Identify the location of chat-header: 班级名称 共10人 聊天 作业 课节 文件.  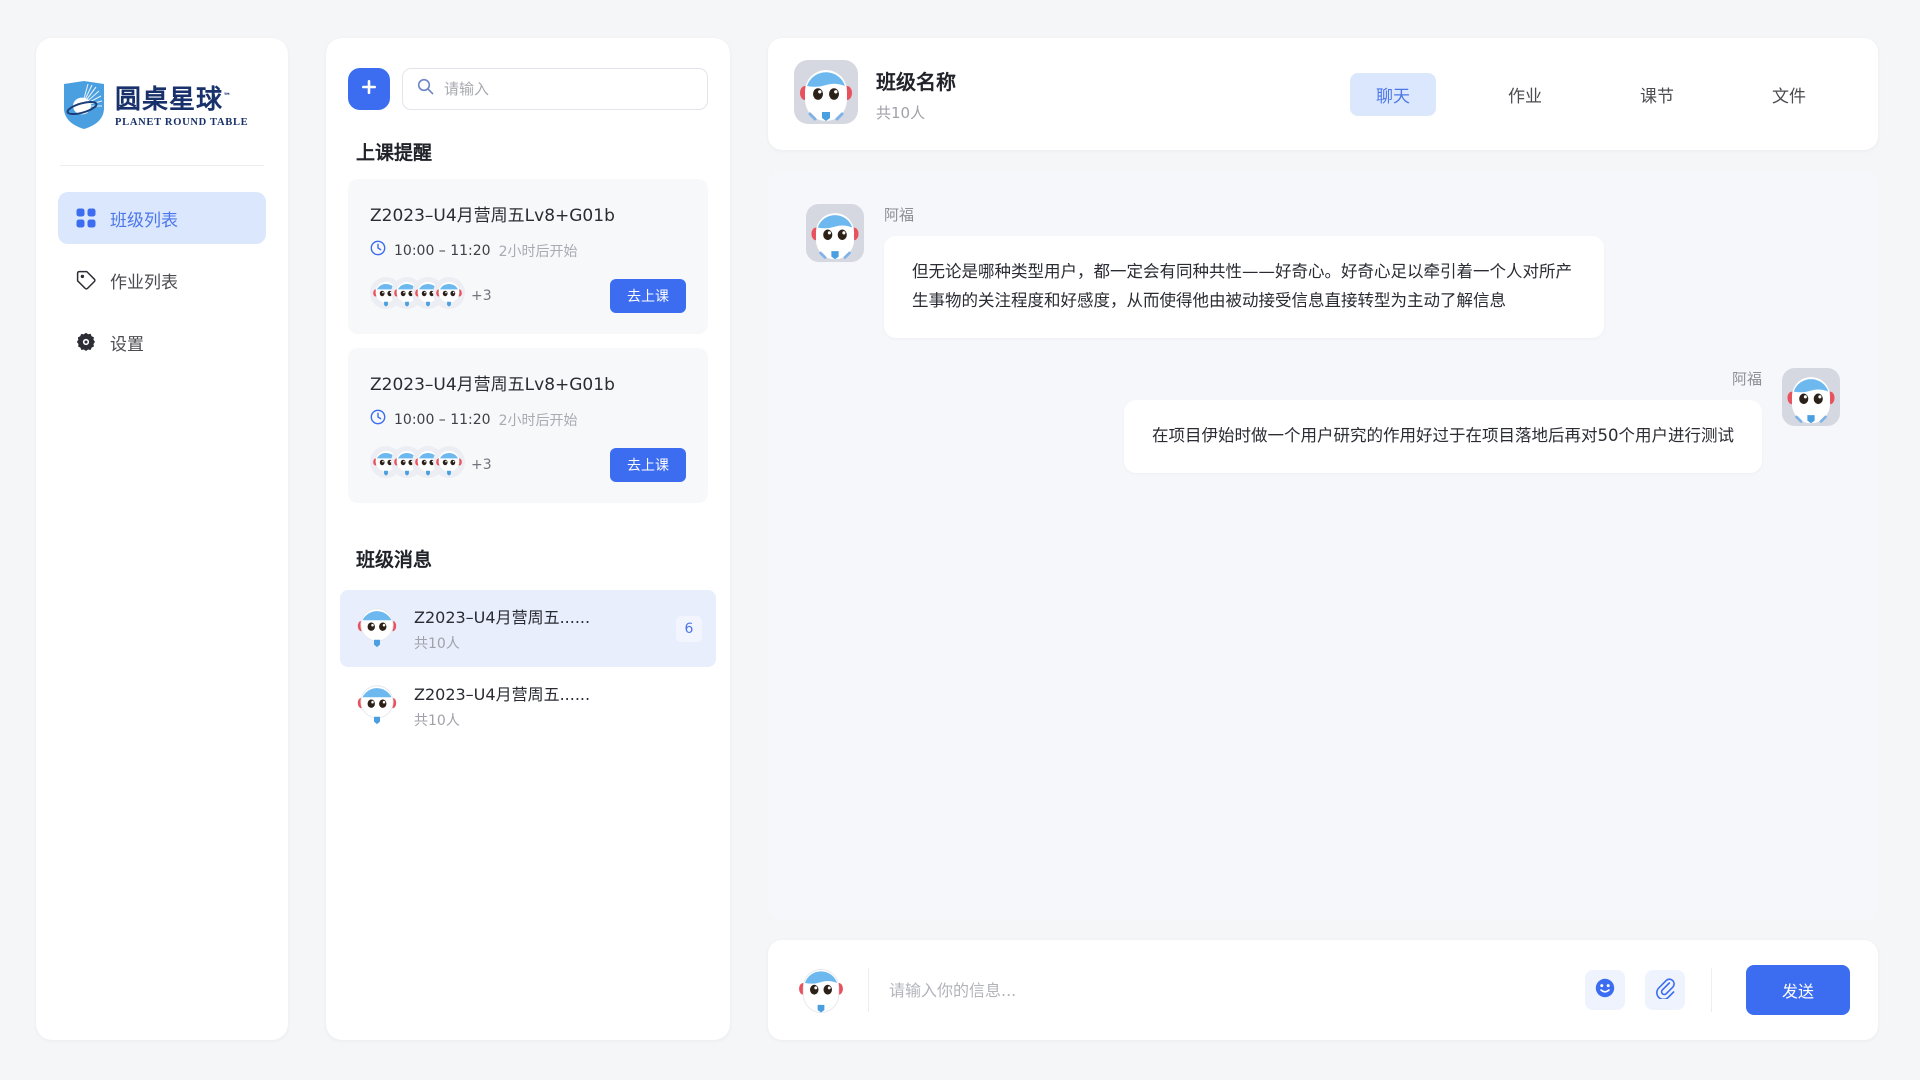
(1323, 94).